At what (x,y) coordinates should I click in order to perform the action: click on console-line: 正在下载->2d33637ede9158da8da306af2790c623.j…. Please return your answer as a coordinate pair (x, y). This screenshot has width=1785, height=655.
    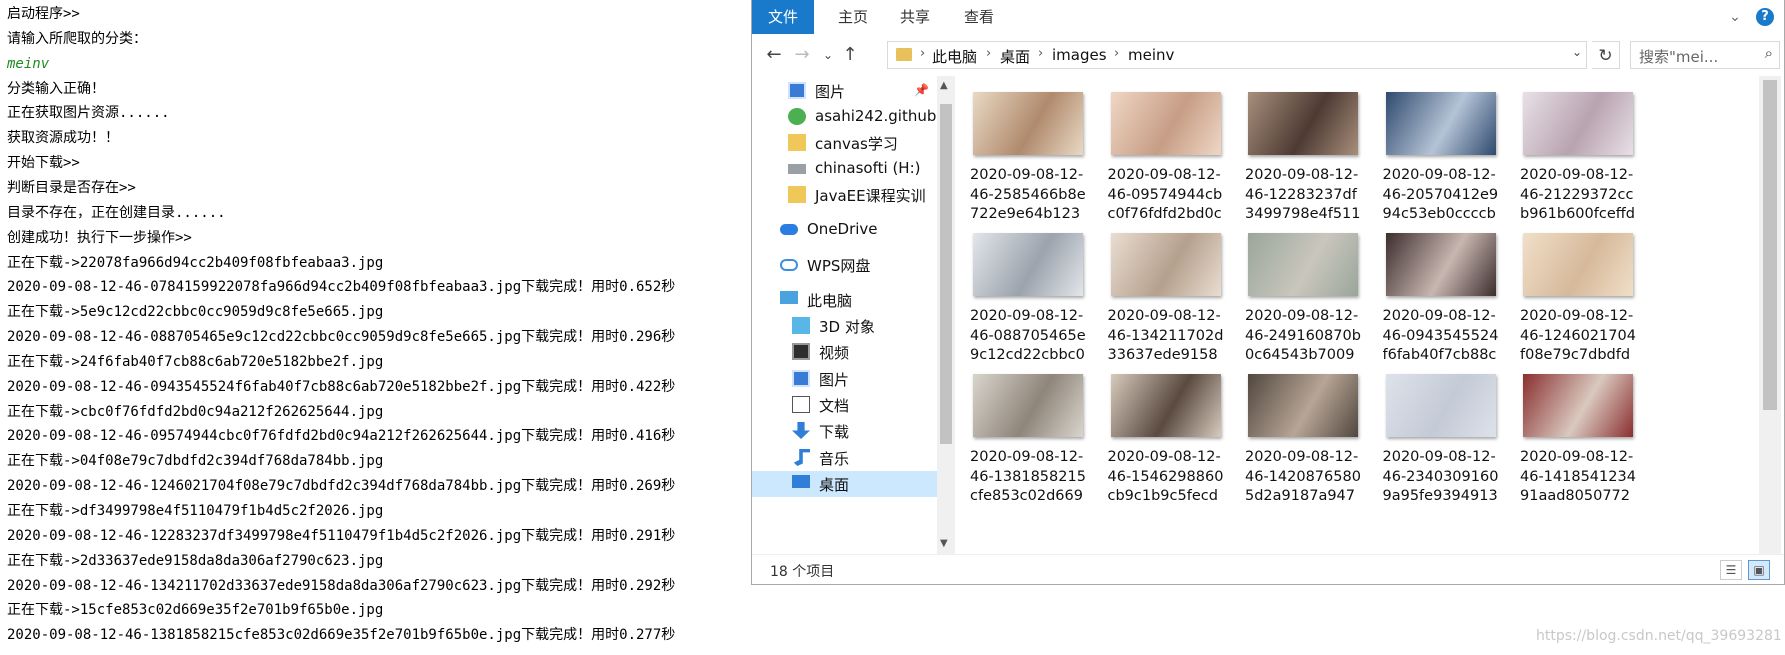
    Looking at the image, I should click on (195, 560).